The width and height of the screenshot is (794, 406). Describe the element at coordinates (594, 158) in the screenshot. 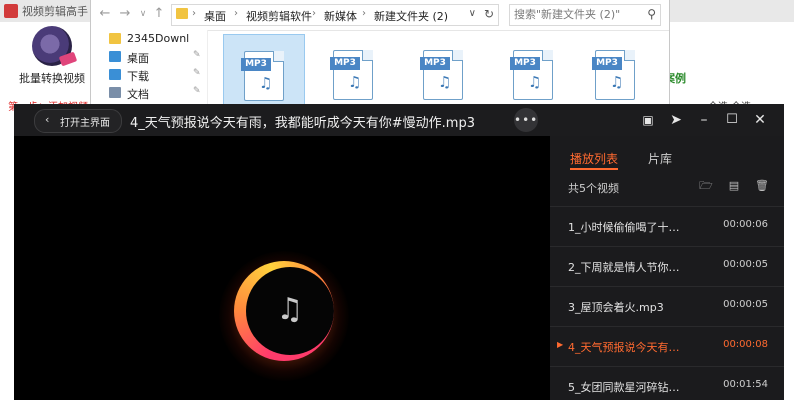

I see `tab-playlist: 播放列表` at that location.